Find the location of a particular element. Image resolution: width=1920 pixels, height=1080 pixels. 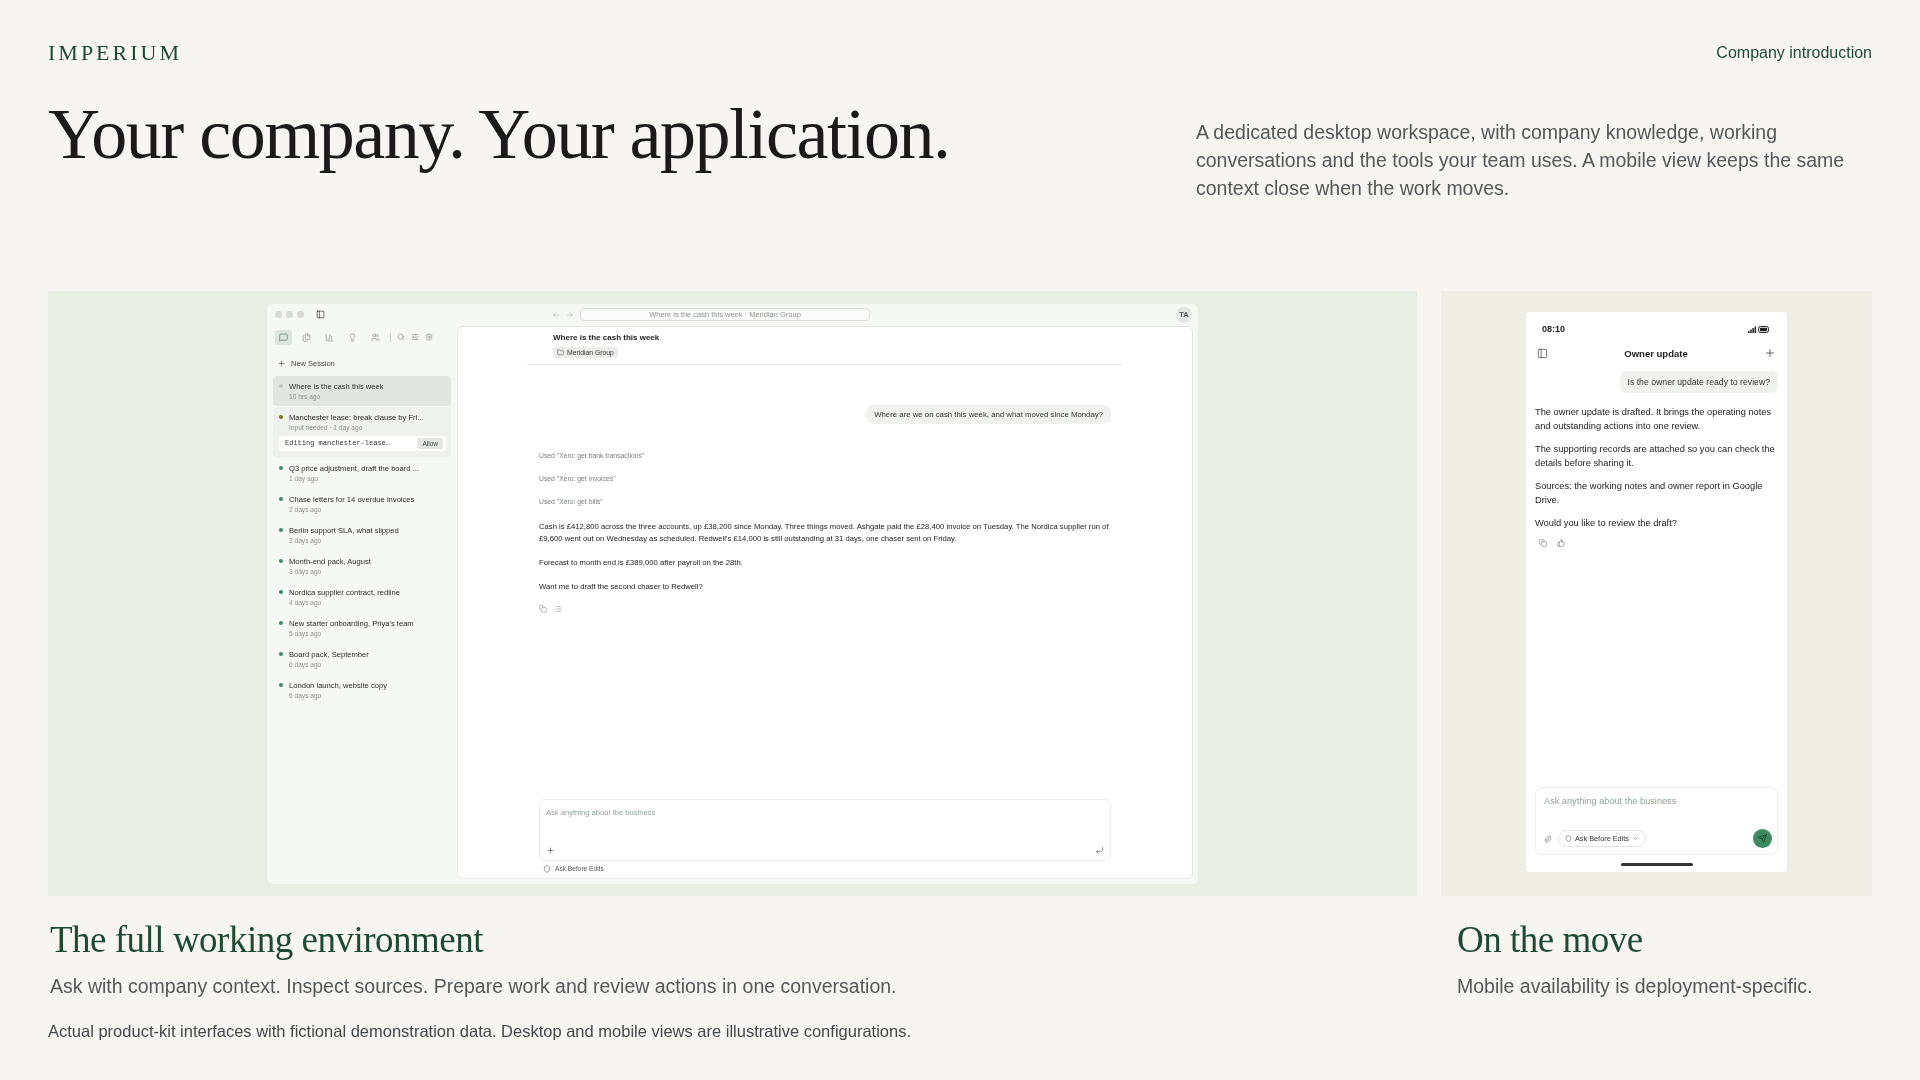

back-icon is located at coordinates (556, 314).